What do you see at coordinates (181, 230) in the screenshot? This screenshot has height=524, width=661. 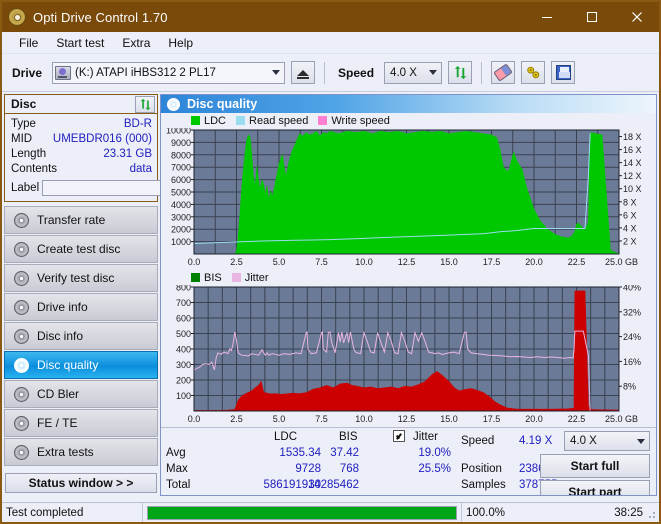 I see `svg-text: 2000` at bounding box center [181, 230].